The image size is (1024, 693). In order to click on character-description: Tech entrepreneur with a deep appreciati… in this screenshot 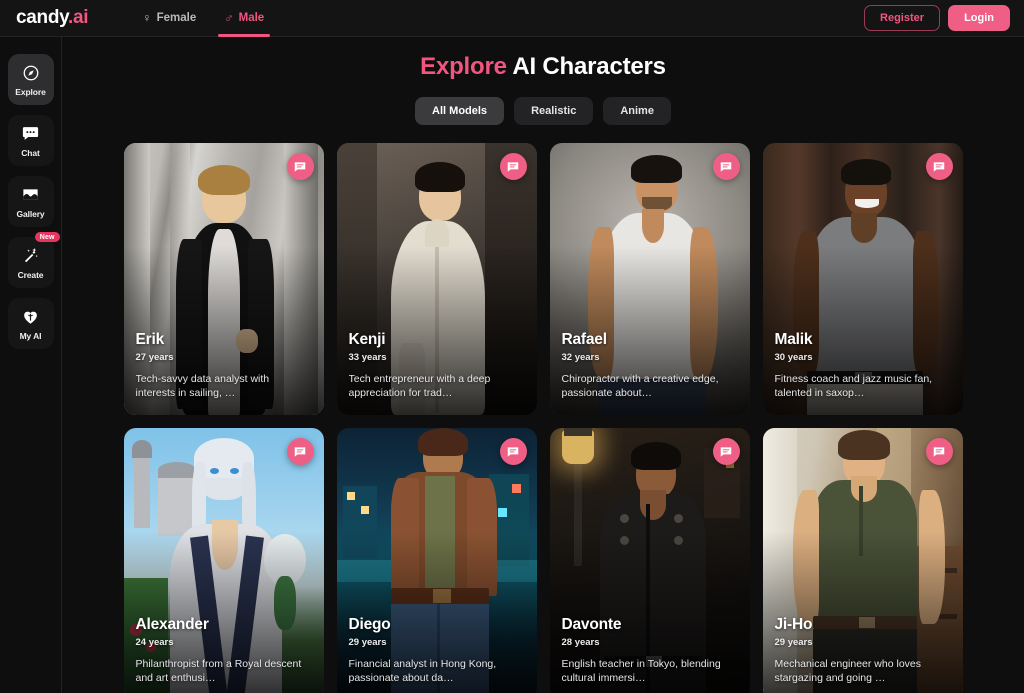, I will do `click(419, 386)`.